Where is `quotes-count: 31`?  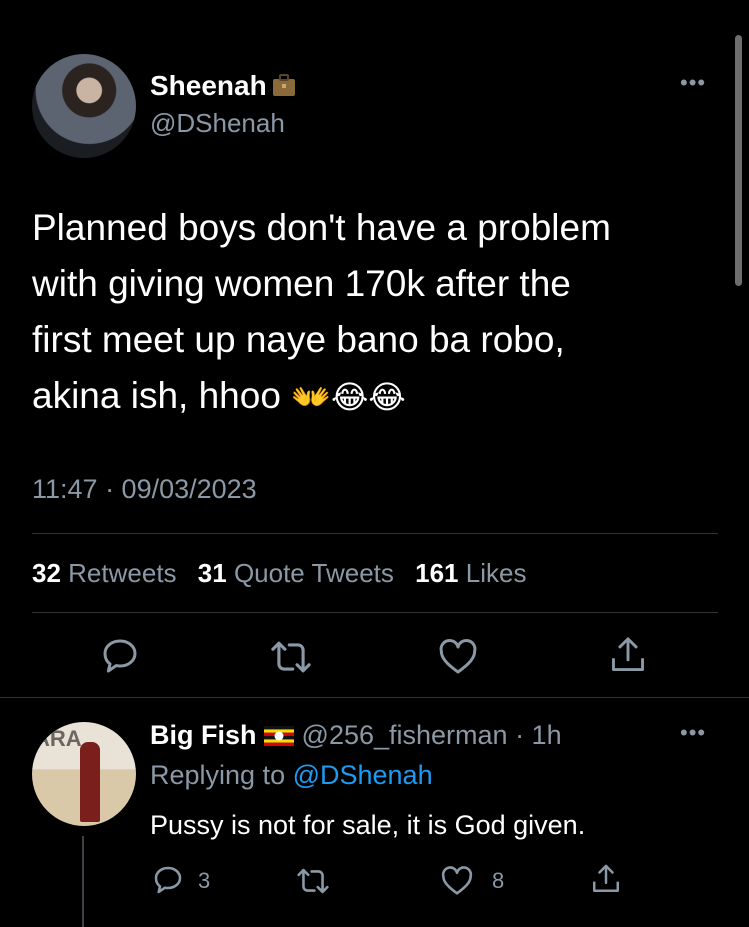 quotes-count: 31 is located at coordinates (212, 573).